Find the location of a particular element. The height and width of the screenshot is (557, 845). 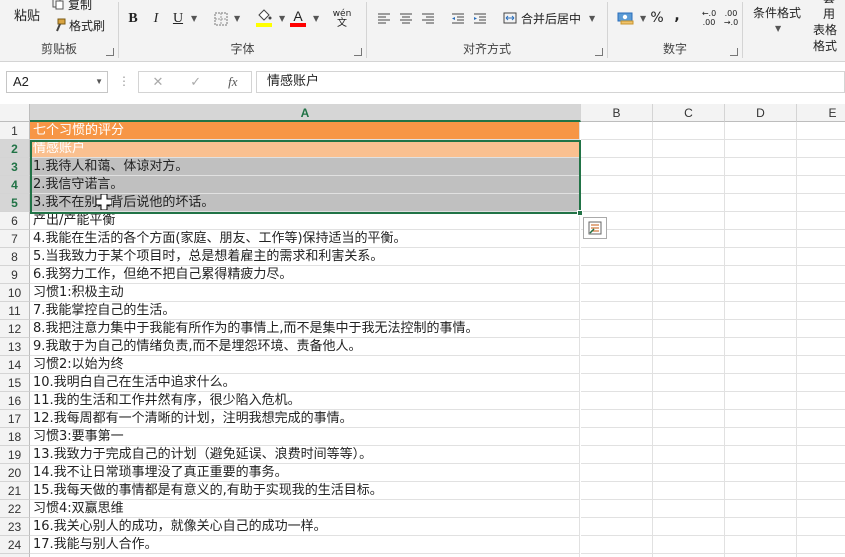

font-color-dropdown-icon: ▼ is located at coordinates (316, 18).